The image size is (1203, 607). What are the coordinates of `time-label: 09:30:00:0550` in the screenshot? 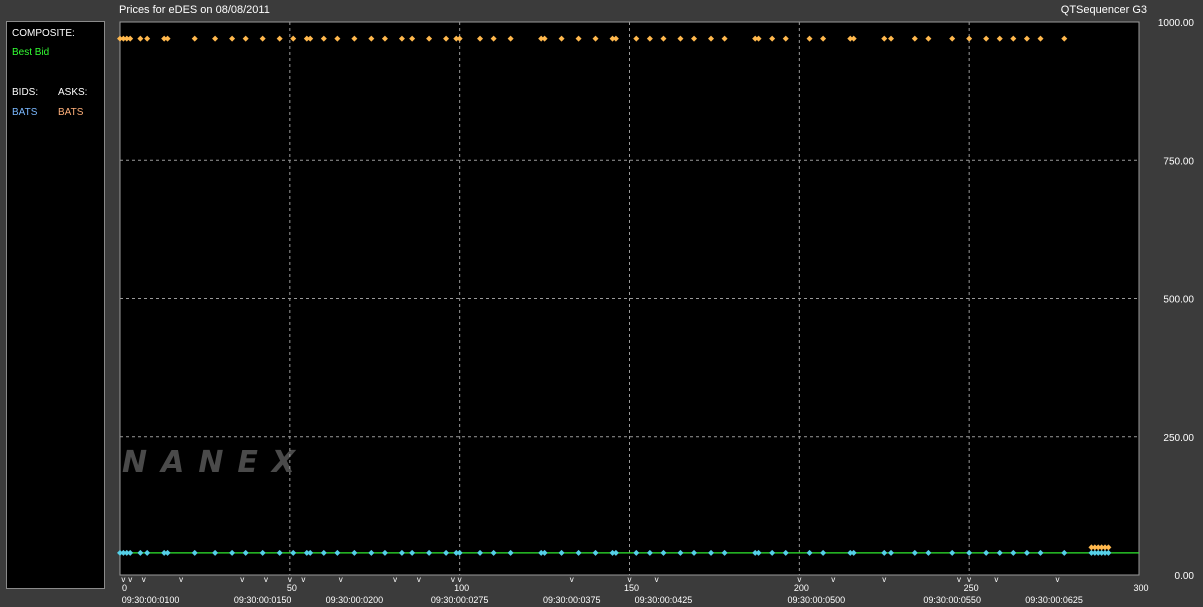 It's located at (952, 600).